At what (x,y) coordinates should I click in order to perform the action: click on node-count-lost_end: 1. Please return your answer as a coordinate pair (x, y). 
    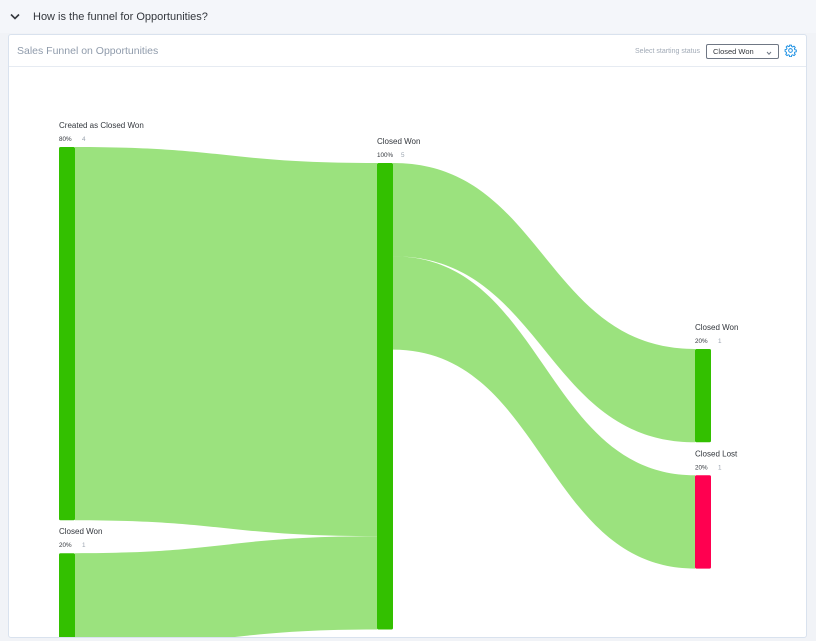
    Looking at the image, I should click on (720, 467).